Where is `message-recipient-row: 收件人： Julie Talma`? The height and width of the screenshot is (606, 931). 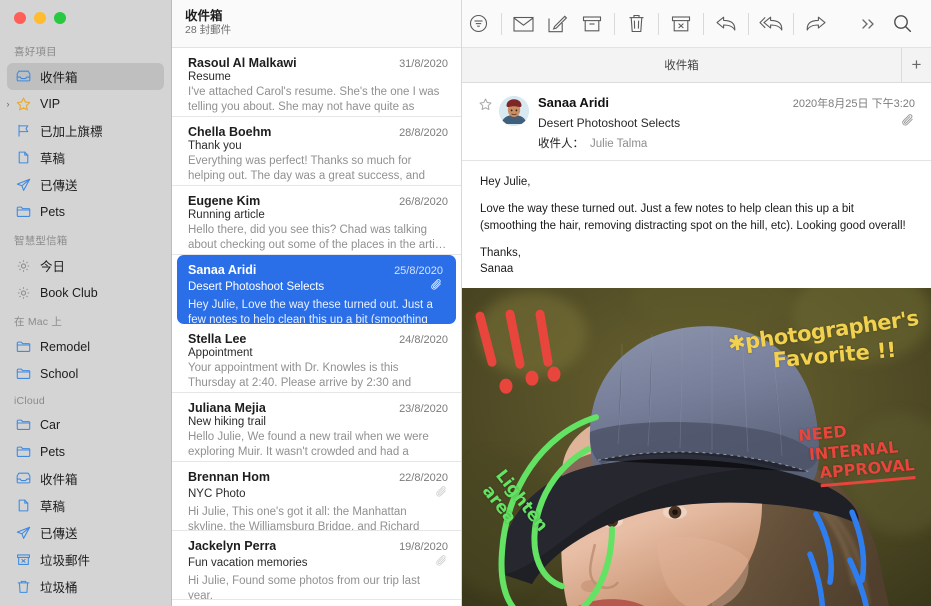 message-recipient-row: 收件人： Julie Talma is located at coordinates (726, 143).